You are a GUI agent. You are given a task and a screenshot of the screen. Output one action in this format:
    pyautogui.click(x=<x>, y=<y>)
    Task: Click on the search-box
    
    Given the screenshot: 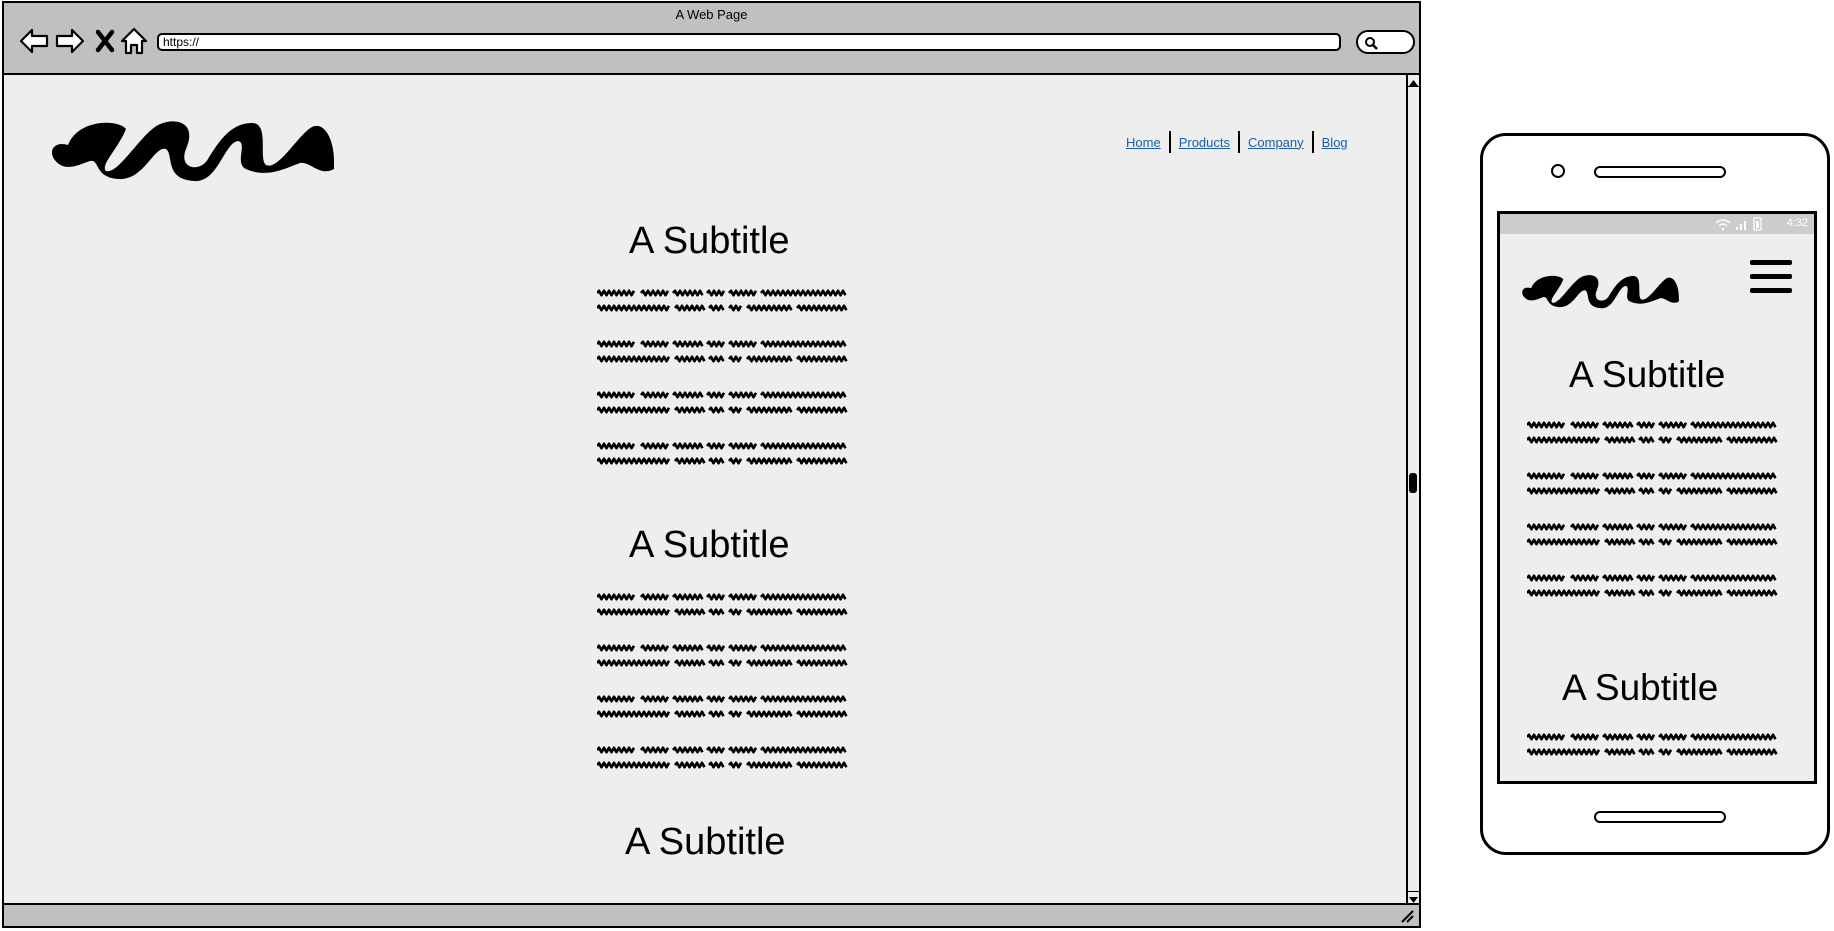 What is the action you would take?
    pyautogui.click(x=1385, y=42)
    